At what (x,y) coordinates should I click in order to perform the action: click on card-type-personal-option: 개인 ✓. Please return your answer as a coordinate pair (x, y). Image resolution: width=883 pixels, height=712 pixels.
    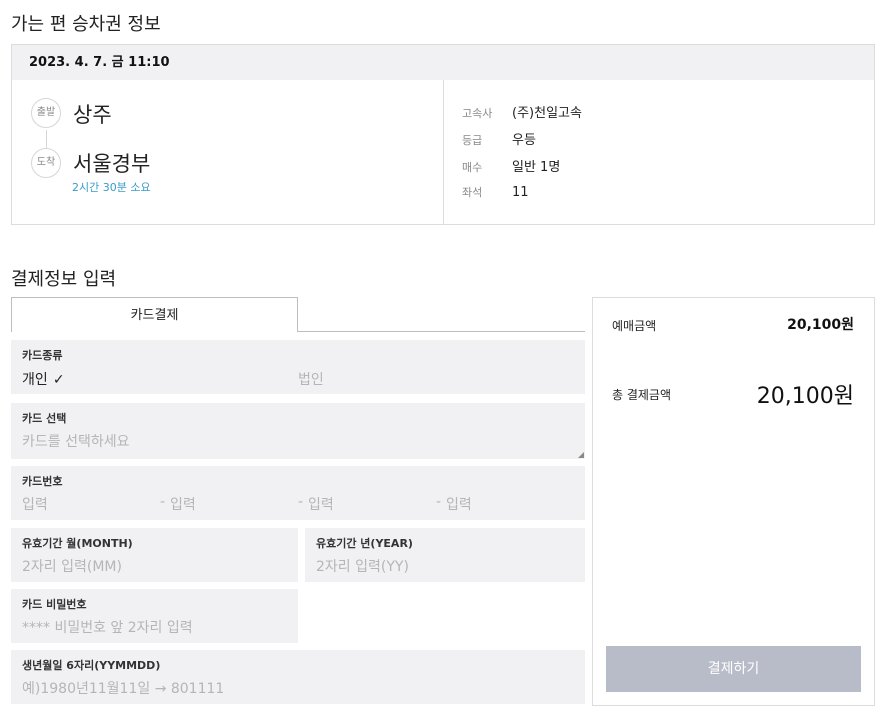
    Looking at the image, I should click on (43, 379).